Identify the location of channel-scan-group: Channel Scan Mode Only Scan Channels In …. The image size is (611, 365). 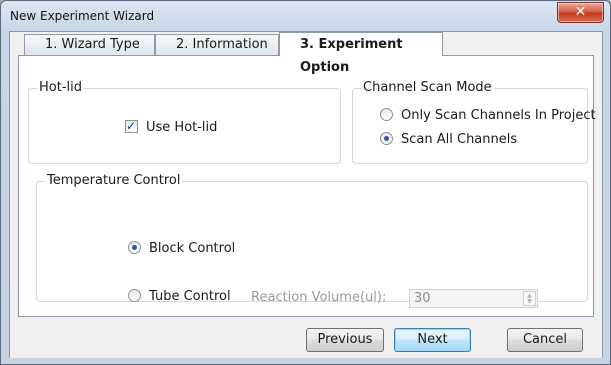
(474, 122).